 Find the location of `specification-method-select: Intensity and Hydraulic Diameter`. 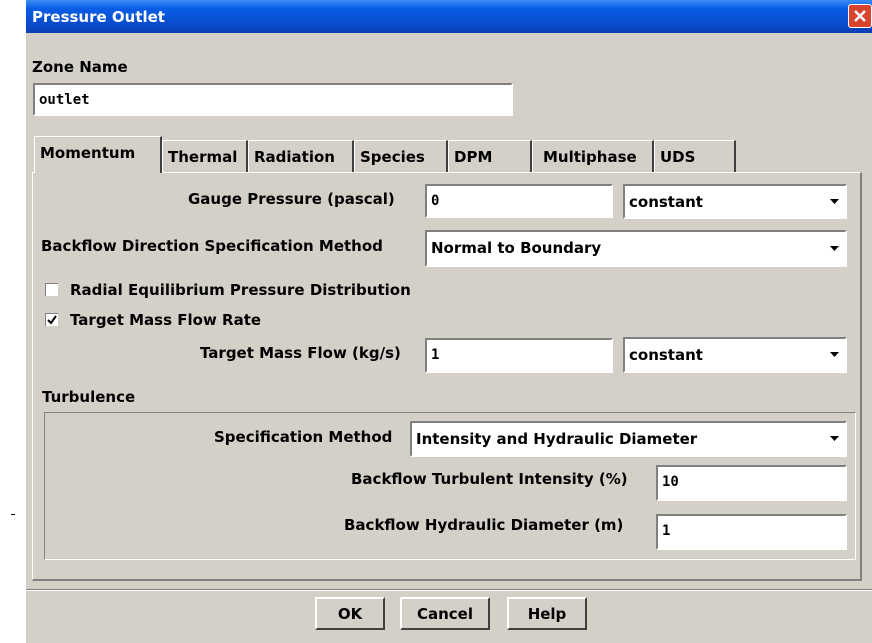

specification-method-select: Intensity and Hydraulic Diameter is located at coordinates (628, 439).